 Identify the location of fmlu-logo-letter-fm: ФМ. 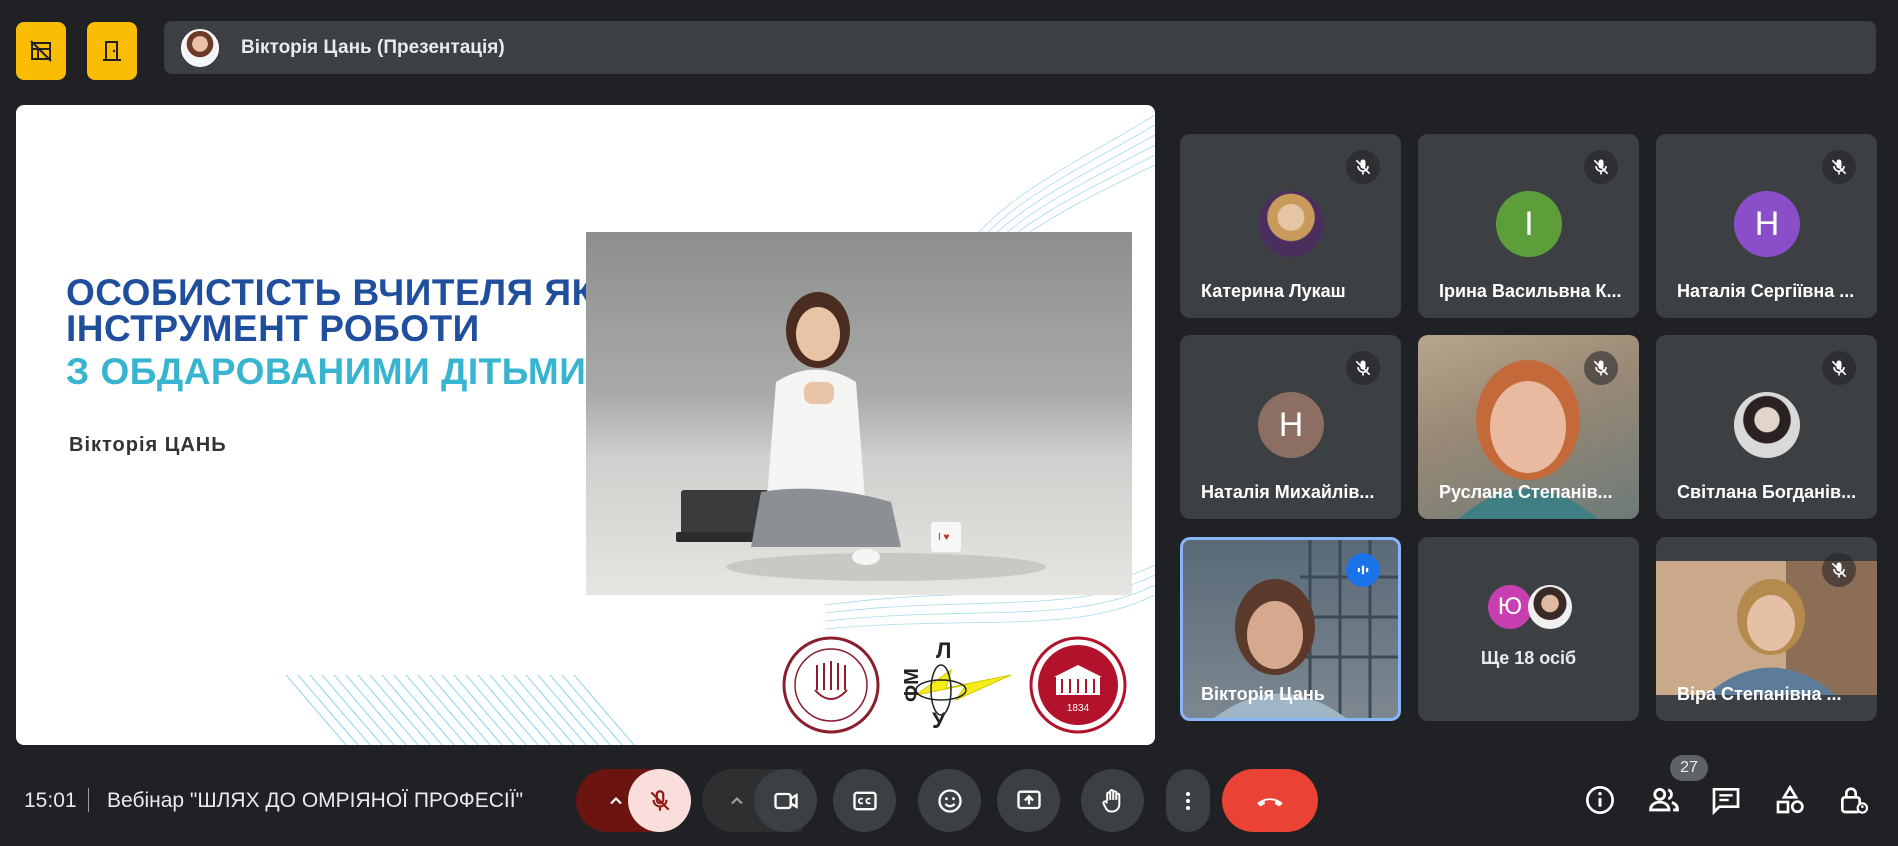
(912, 685).